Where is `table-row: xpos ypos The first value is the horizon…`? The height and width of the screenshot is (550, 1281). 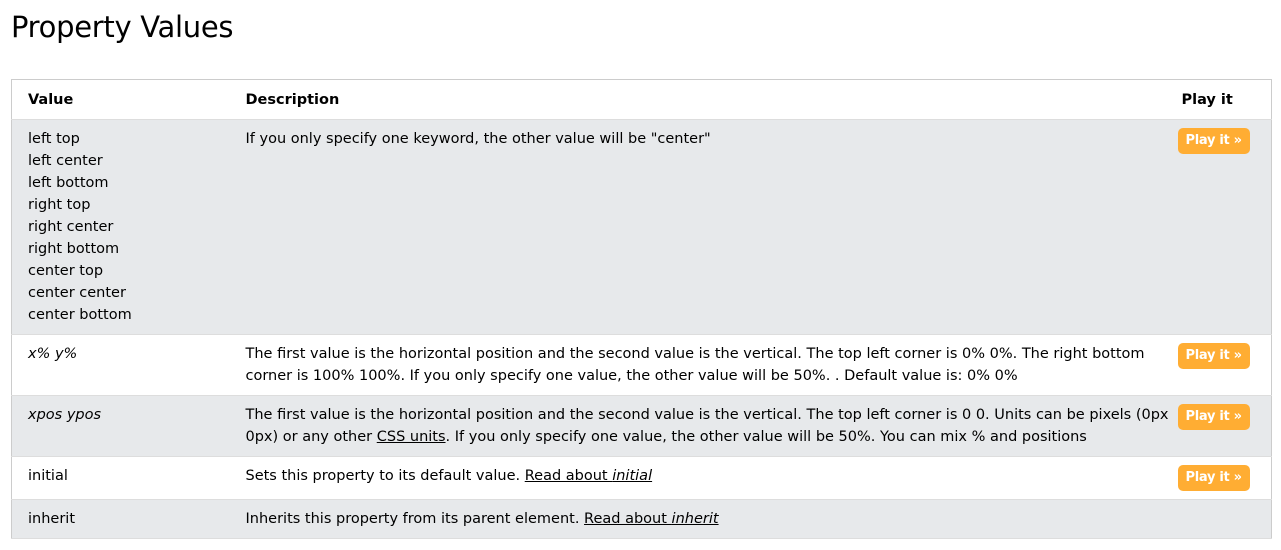 table-row: xpos ypos The first value is the horizon… is located at coordinates (641, 426).